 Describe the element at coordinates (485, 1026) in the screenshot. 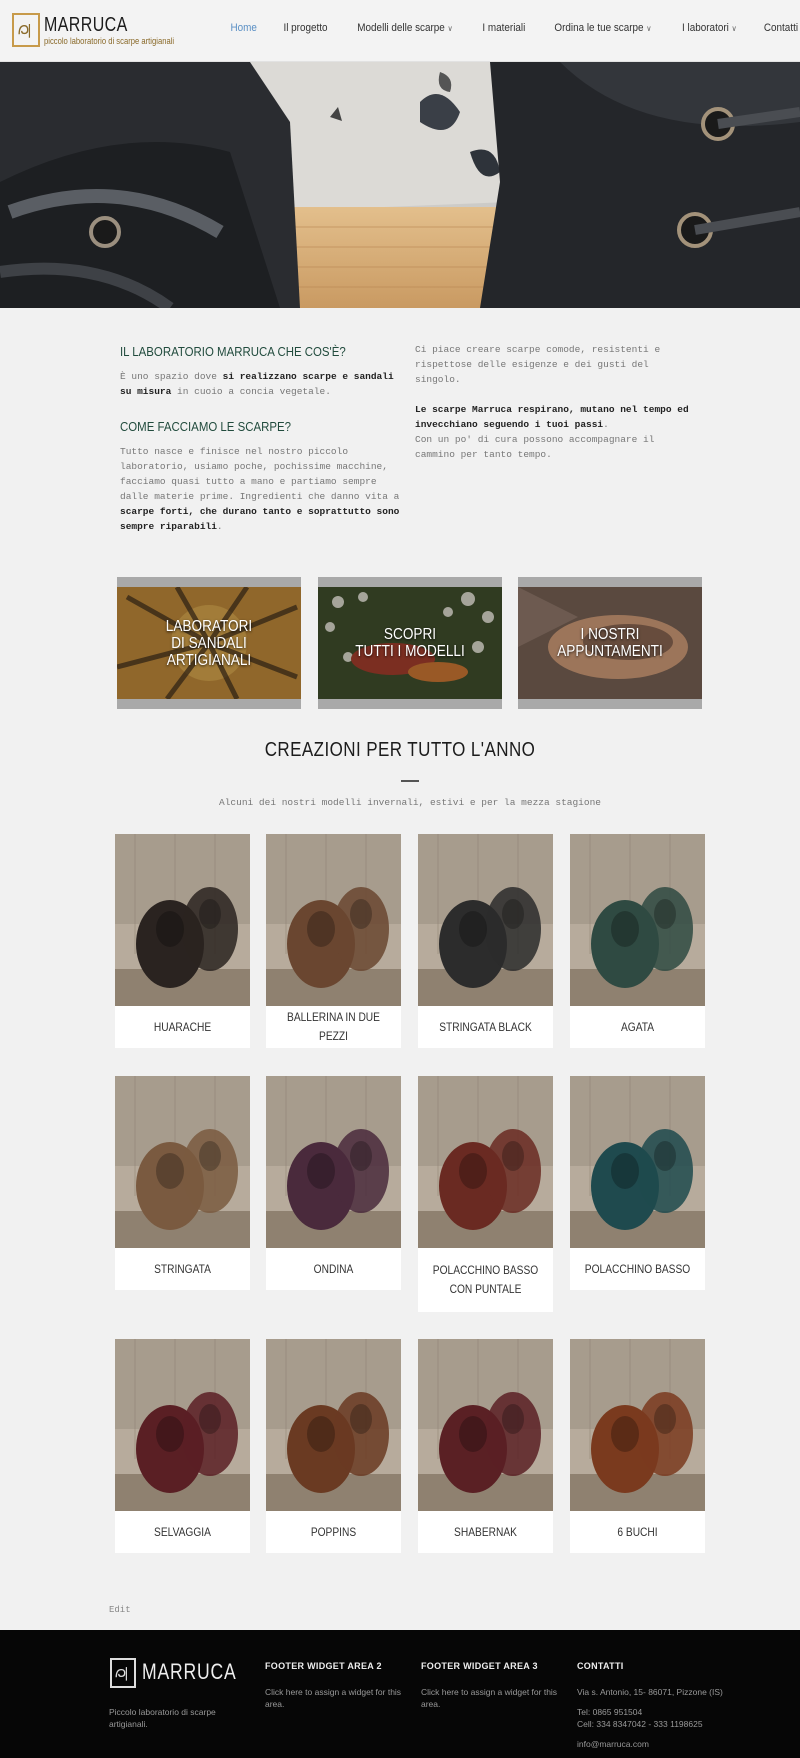

I see `product-name: STRINGATA BLACK` at that location.